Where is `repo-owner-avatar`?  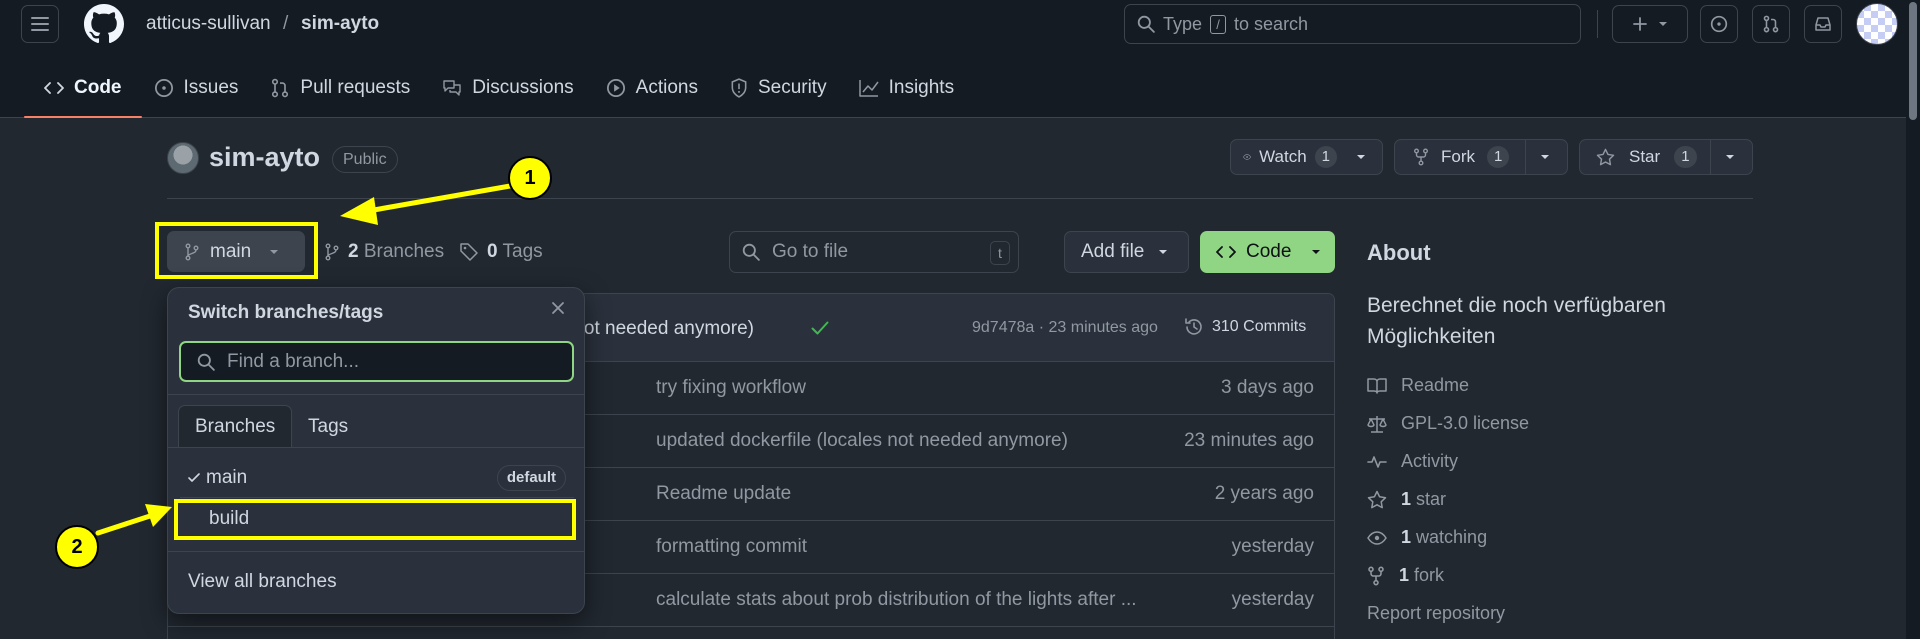 repo-owner-avatar is located at coordinates (183, 158).